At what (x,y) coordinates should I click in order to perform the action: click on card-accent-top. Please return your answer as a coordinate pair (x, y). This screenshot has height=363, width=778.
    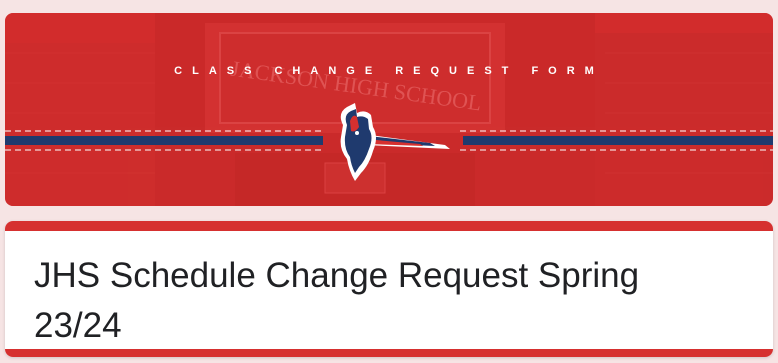
    Looking at the image, I should click on (389, 226).